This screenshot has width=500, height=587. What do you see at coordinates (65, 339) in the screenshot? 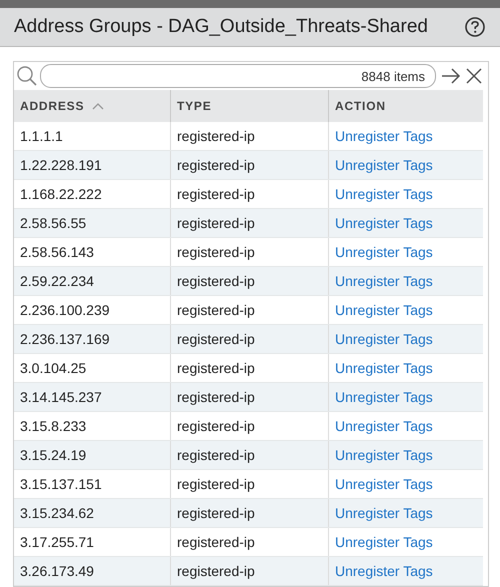
I see `table-cell: 2.236.137.169` at bounding box center [65, 339].